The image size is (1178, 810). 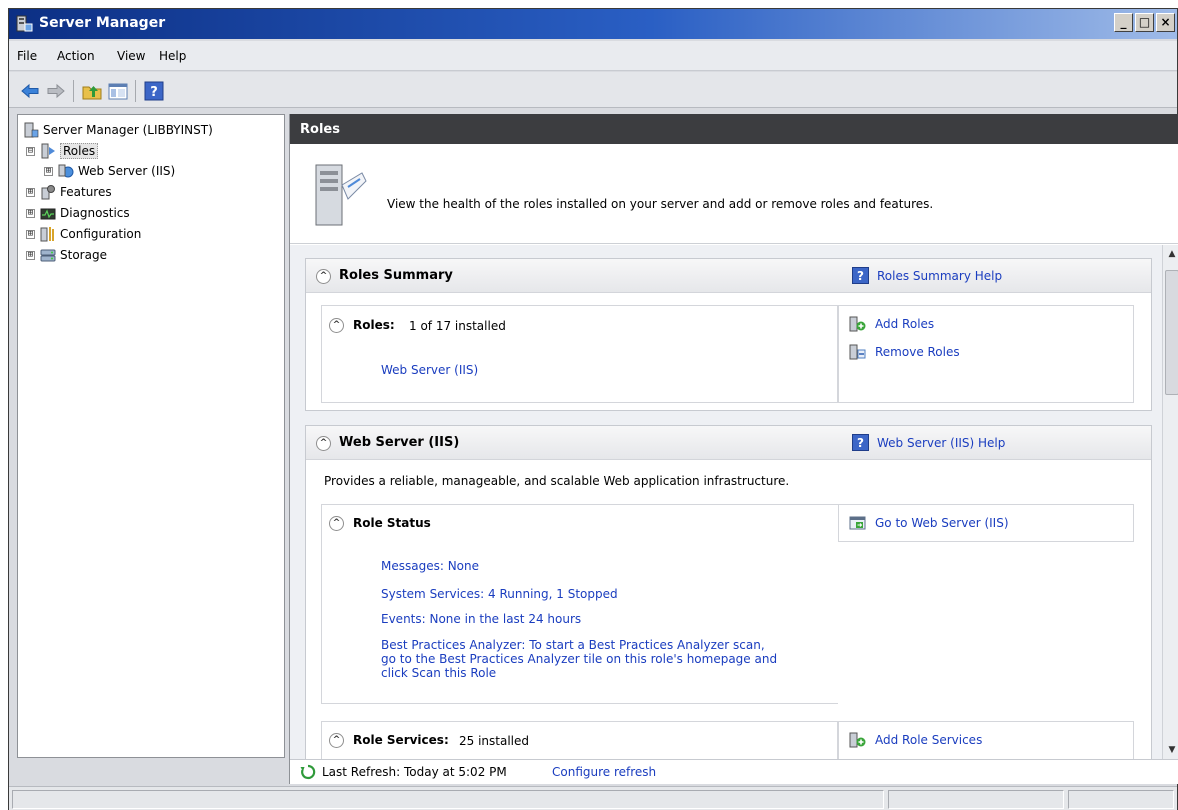 What do you see at coordinates (986, 740) in the screenshot?
I see `role-services-actions-panel: Add Role Services` at bounding box center [986, 740].